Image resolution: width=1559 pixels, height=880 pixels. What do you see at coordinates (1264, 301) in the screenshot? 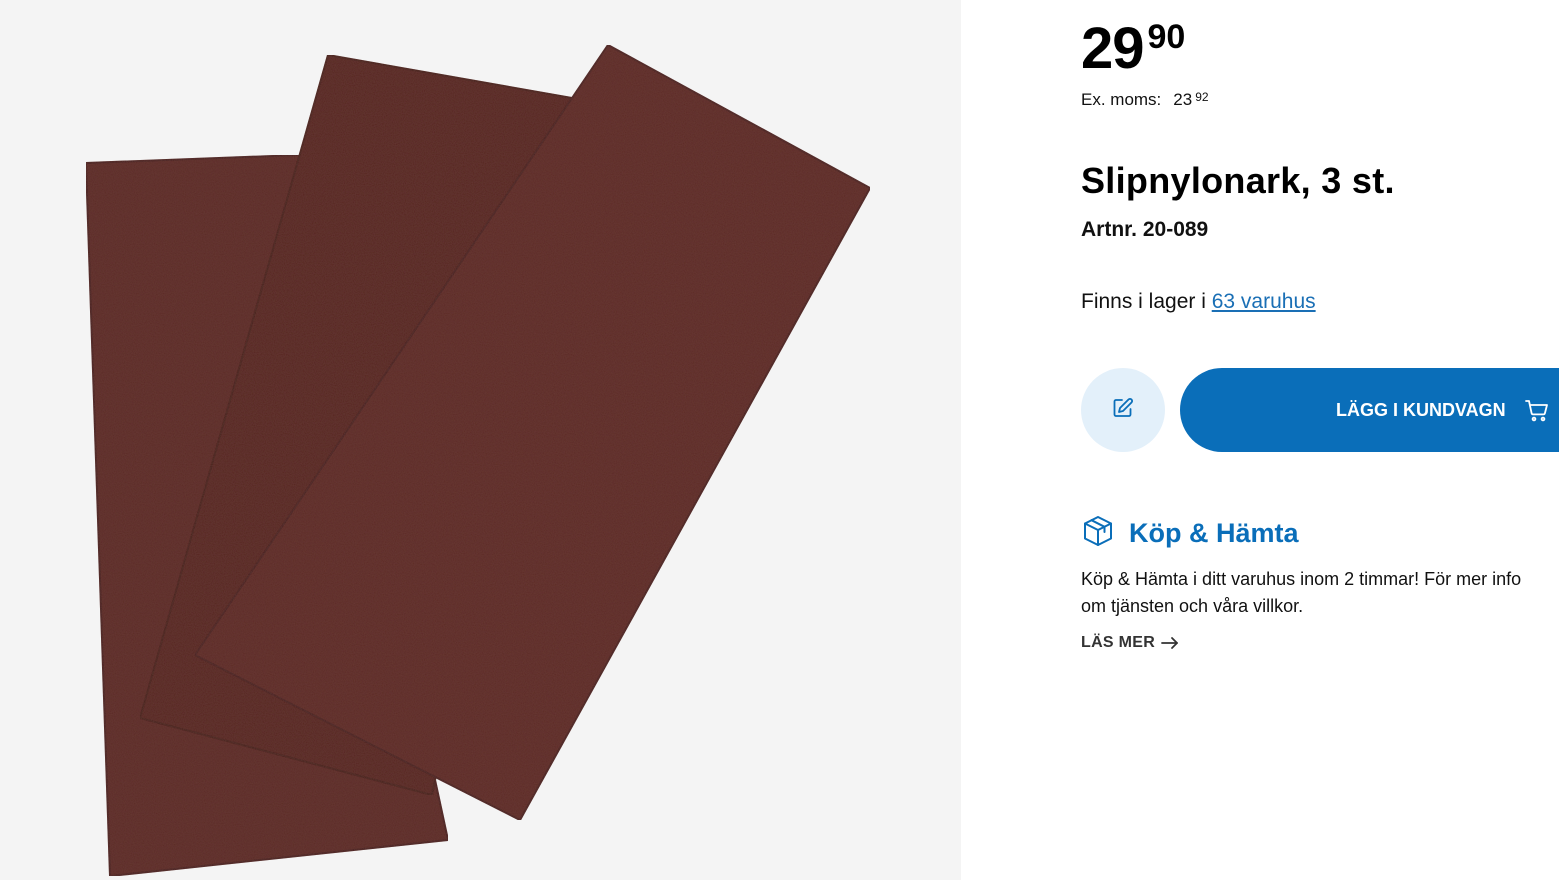
I see `store-availability-link: 63 varuhus` at bounding box center [1264, 301].